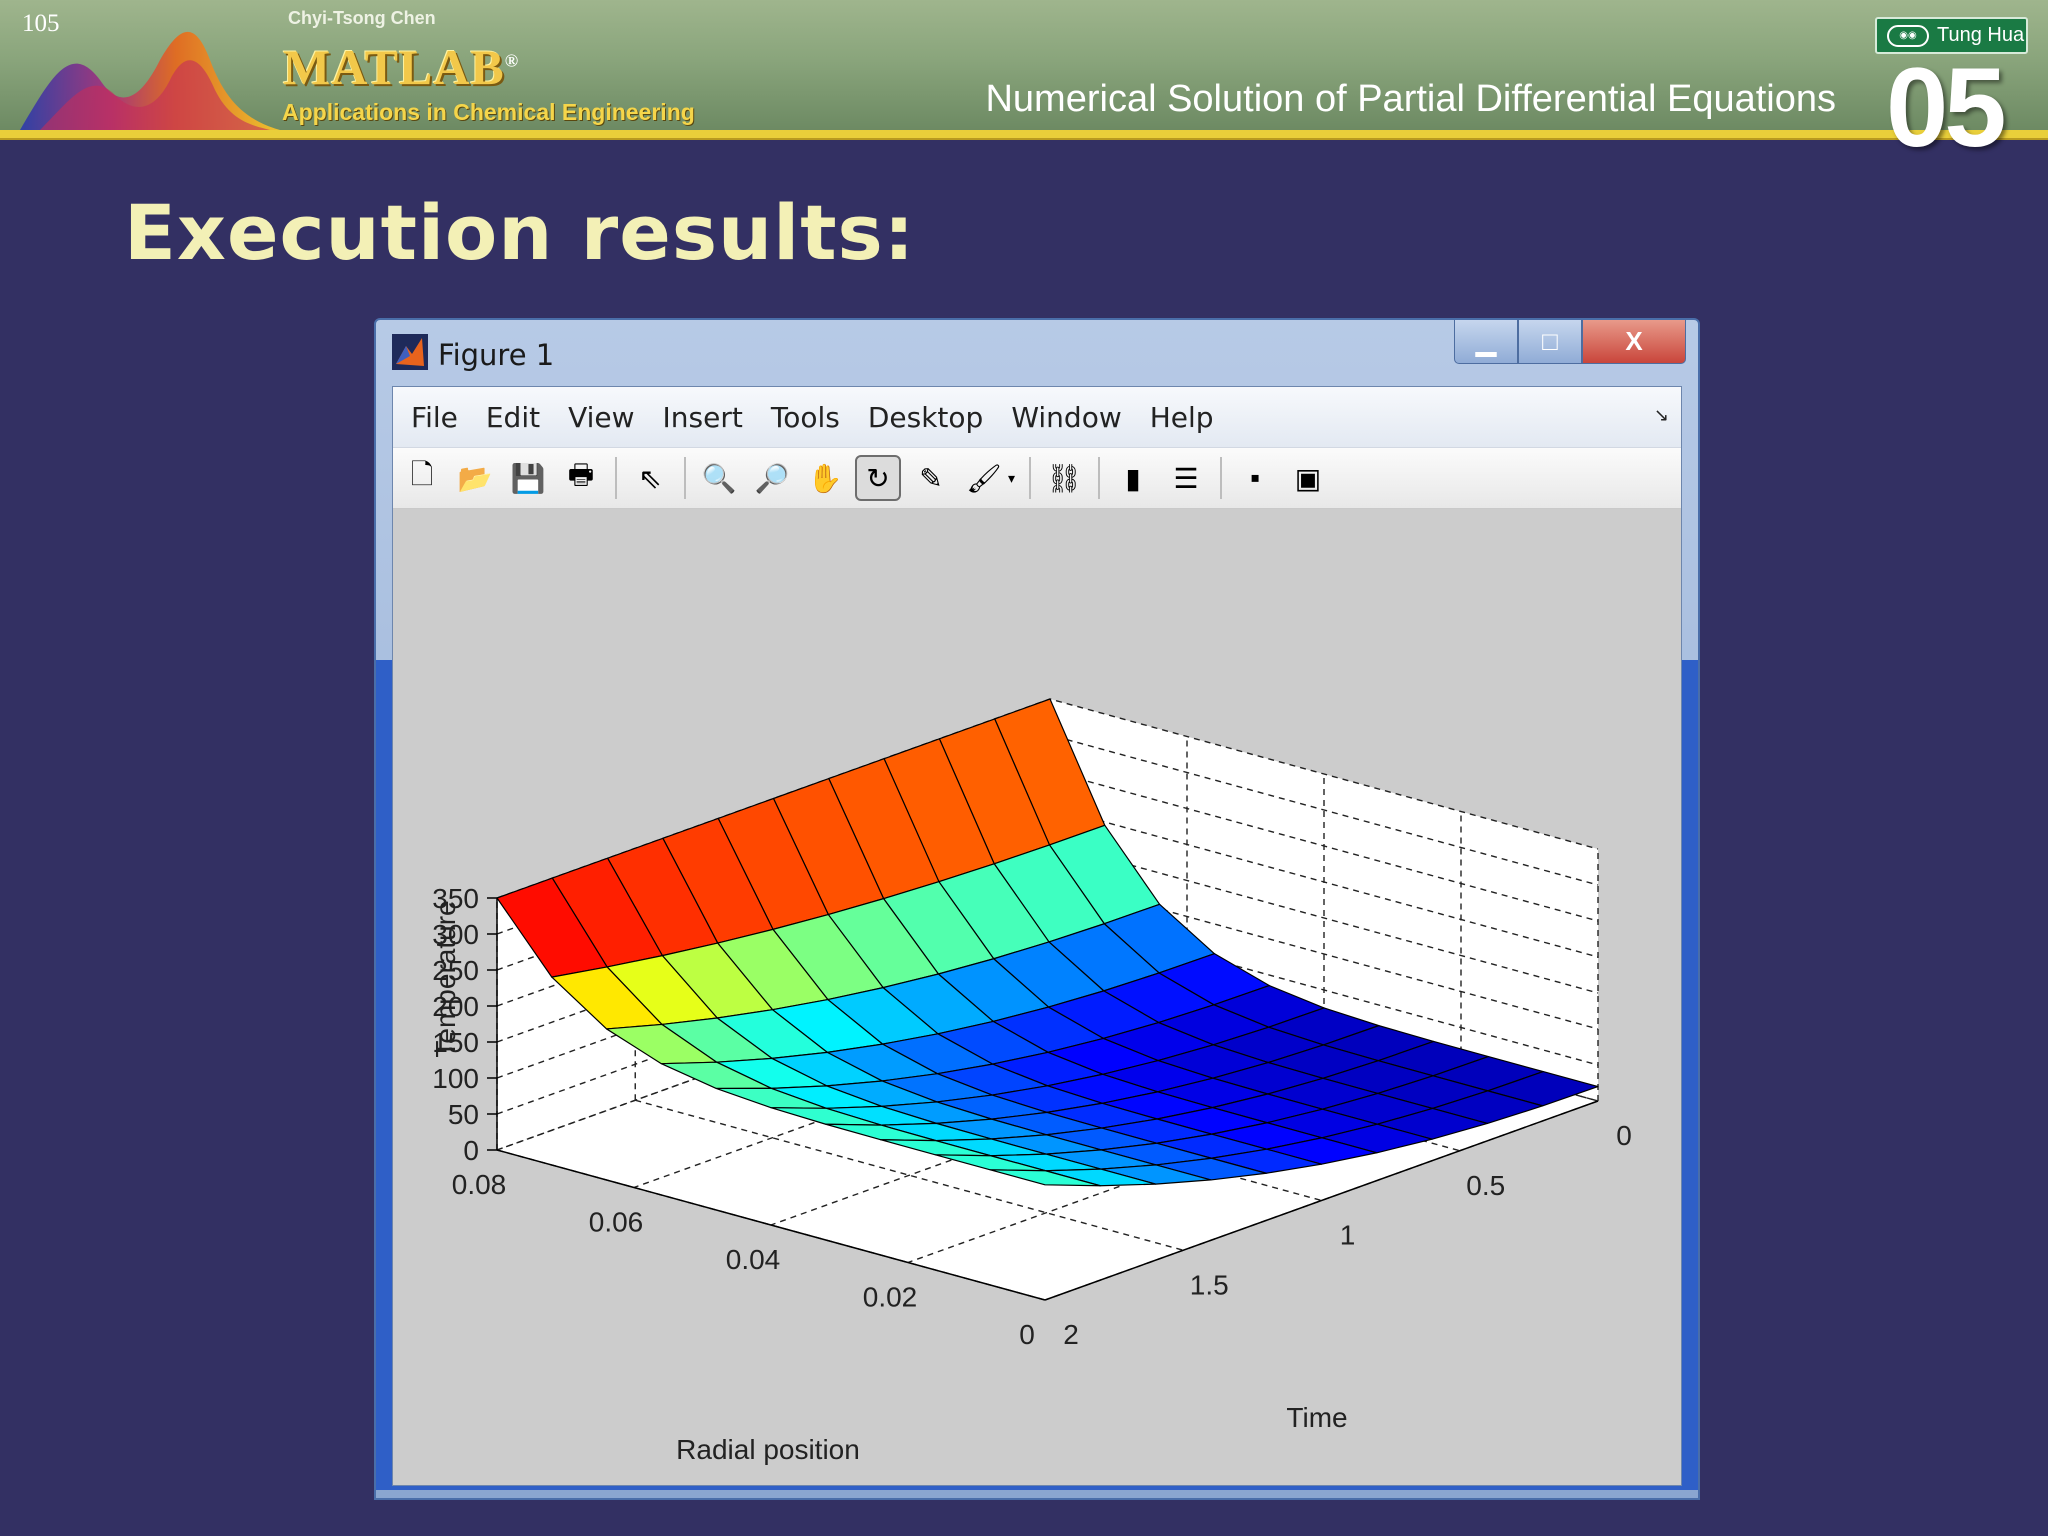 This screenshot has height=1536, width=2048. What do you see at coordinates (601, 417) in the screenshot?
I see `menu-view: View` at bounding box center [601, 417].